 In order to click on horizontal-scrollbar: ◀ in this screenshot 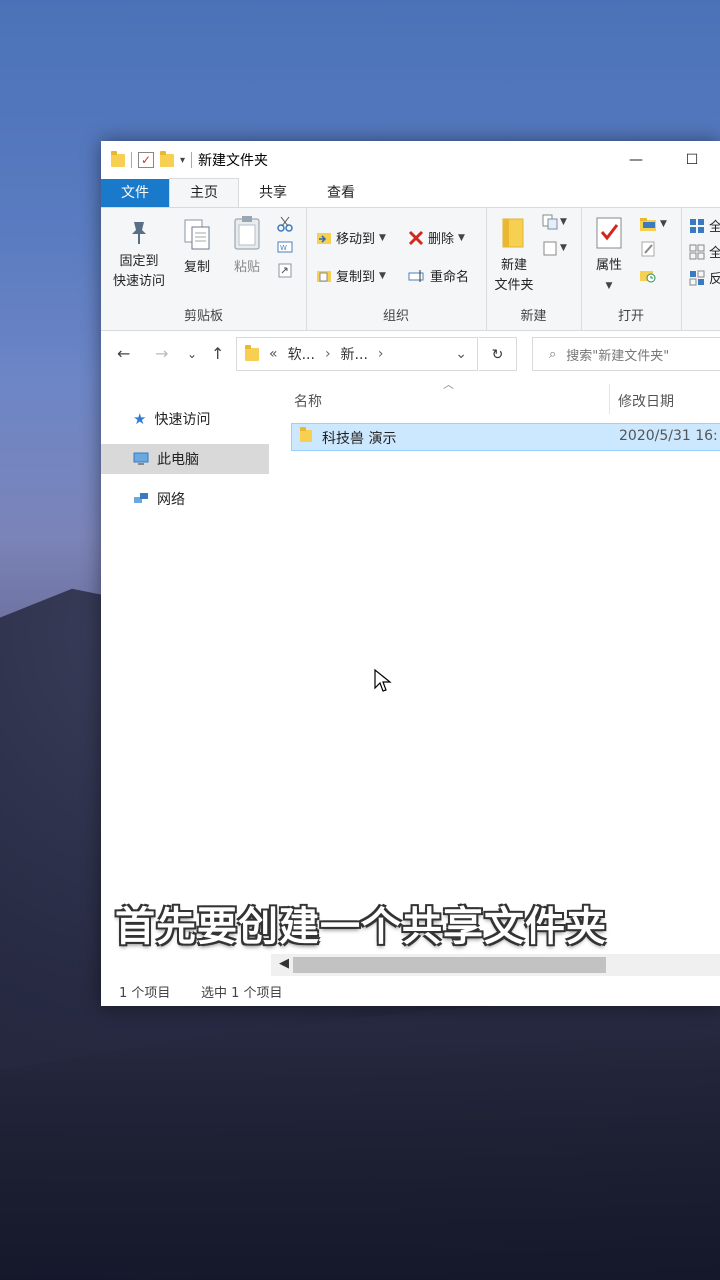, I will do `click(495, 965)`.